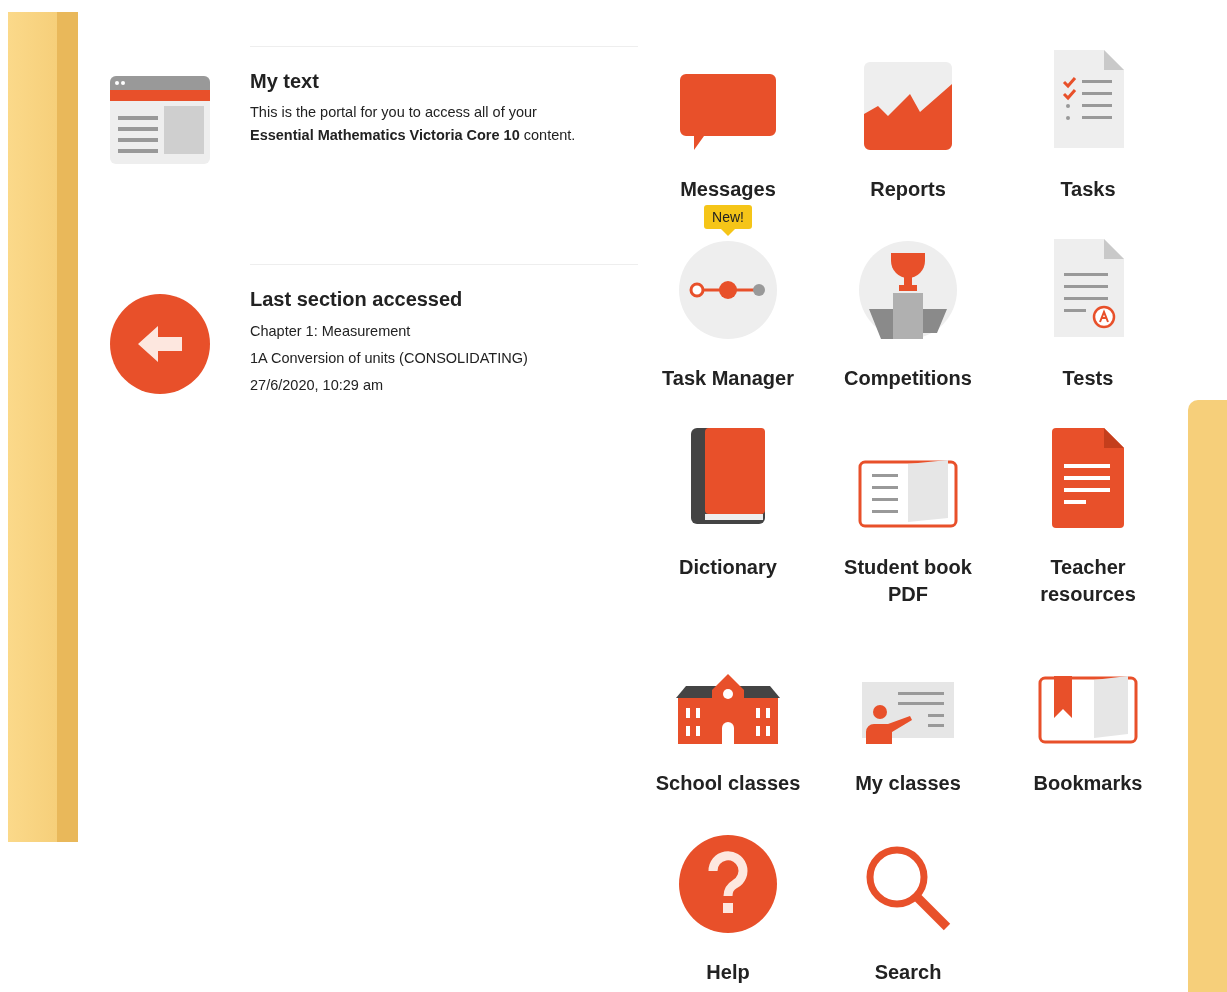 The image size is (1227, 992). Describe the element at coordinates (908, 713) in the screenshot. I see `presenter-icon` at that location.